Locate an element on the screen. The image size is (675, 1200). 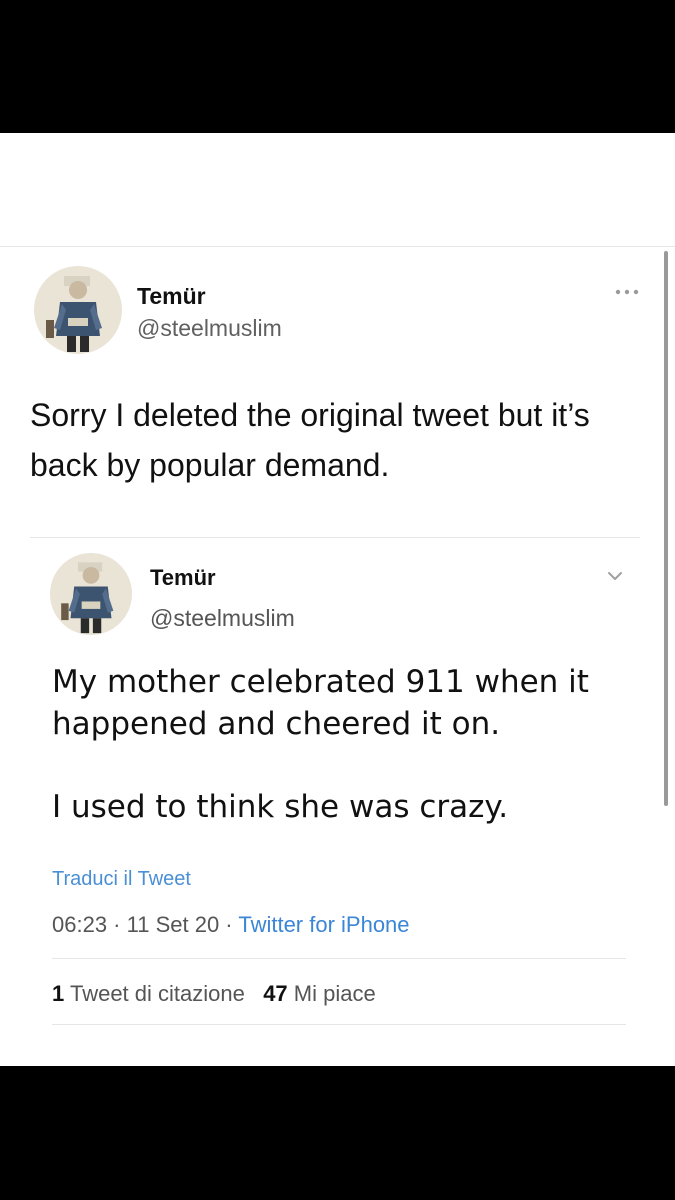
likes-stat: 47 Mi piace is located at coordinates (319, 993).